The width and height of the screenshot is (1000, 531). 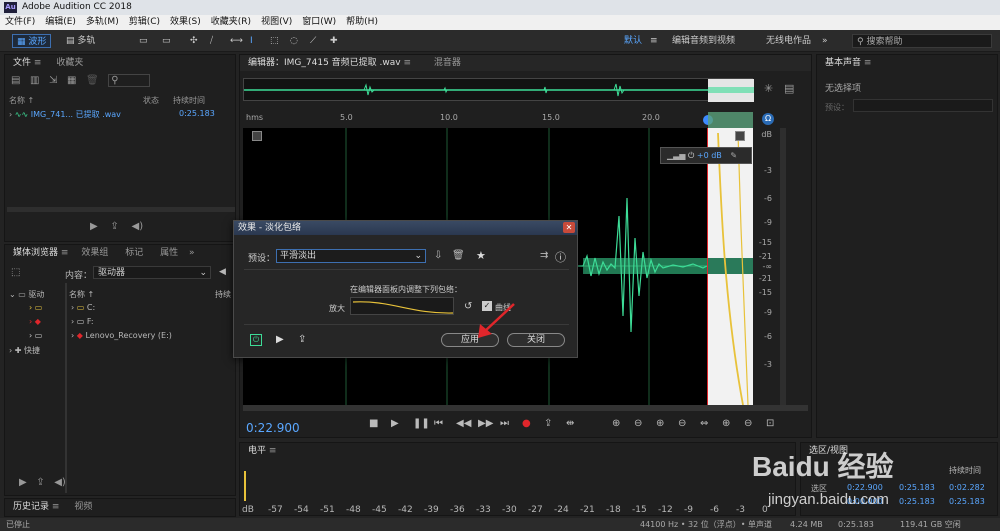 I want to click on import-icon: ⇲, so click(x=53, y=80).